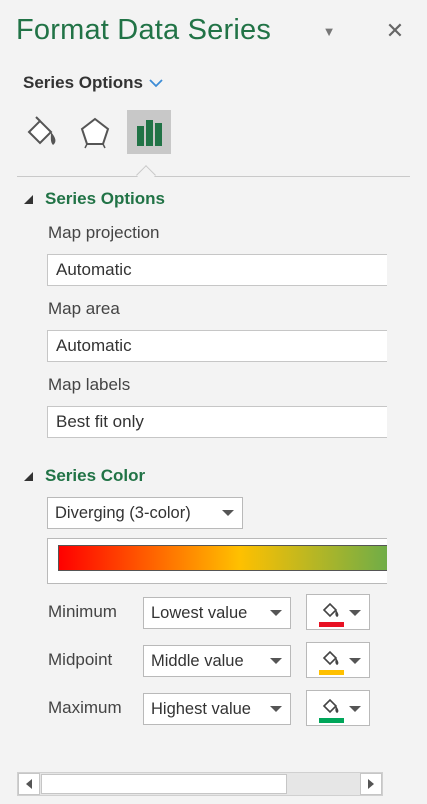 The image size is (427, 804). I want to click on scroll-right-button, so click(371, 784).